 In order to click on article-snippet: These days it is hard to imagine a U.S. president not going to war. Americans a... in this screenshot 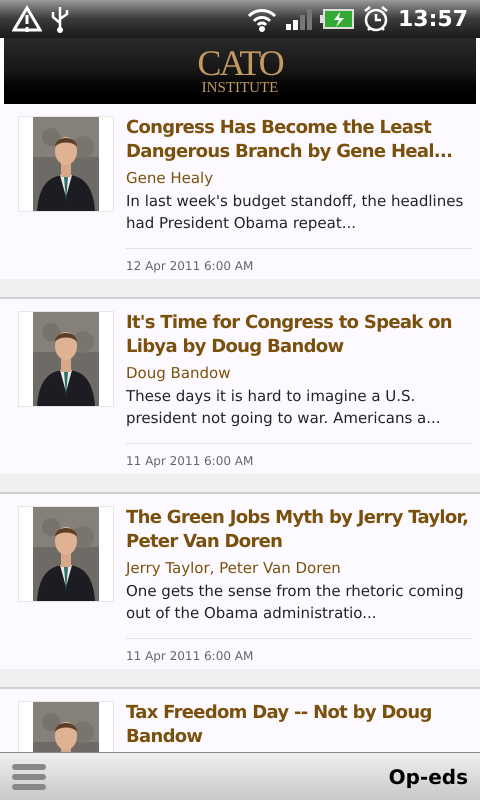, I will do `click(284, 407)`.